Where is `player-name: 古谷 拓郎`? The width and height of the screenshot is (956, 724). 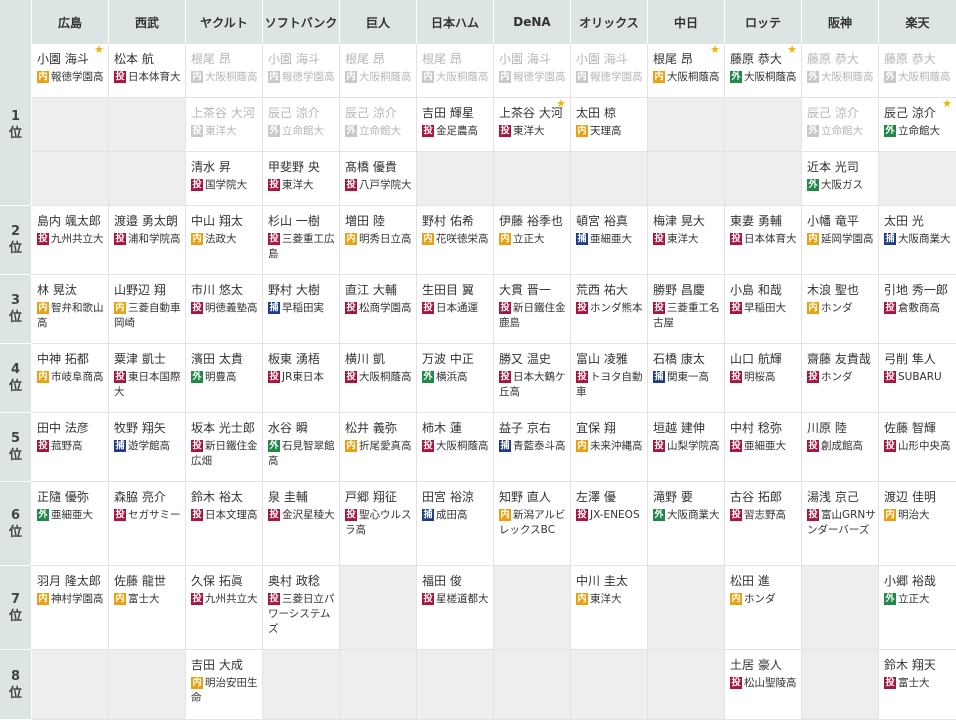 player-name: 古谷 拓郎 is located at coordinates (756, 497).